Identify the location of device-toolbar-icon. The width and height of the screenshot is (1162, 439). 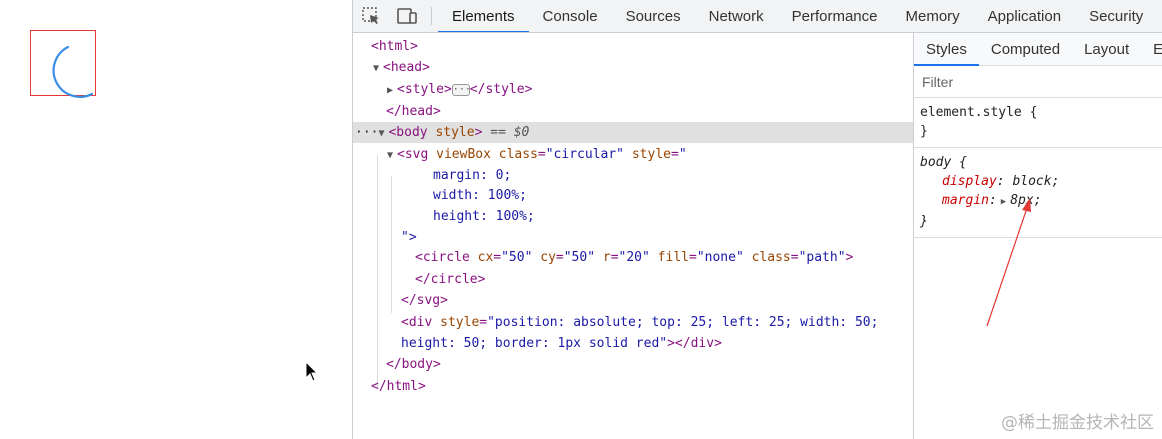
(407, 16).